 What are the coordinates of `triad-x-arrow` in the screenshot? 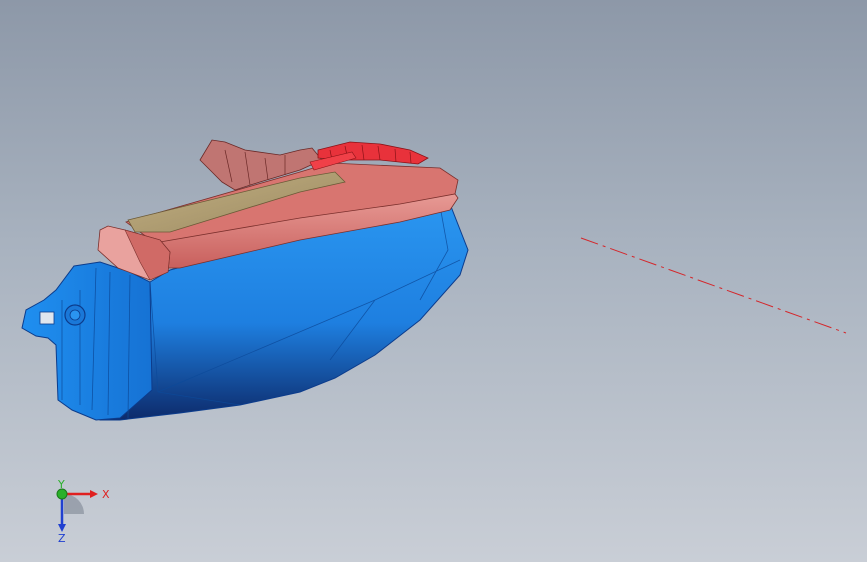 It's located at (94, 494).